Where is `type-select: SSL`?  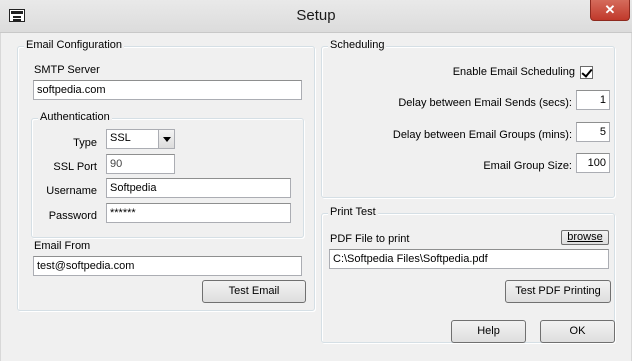
type-select: SSL is located at coordinates (140, 139).